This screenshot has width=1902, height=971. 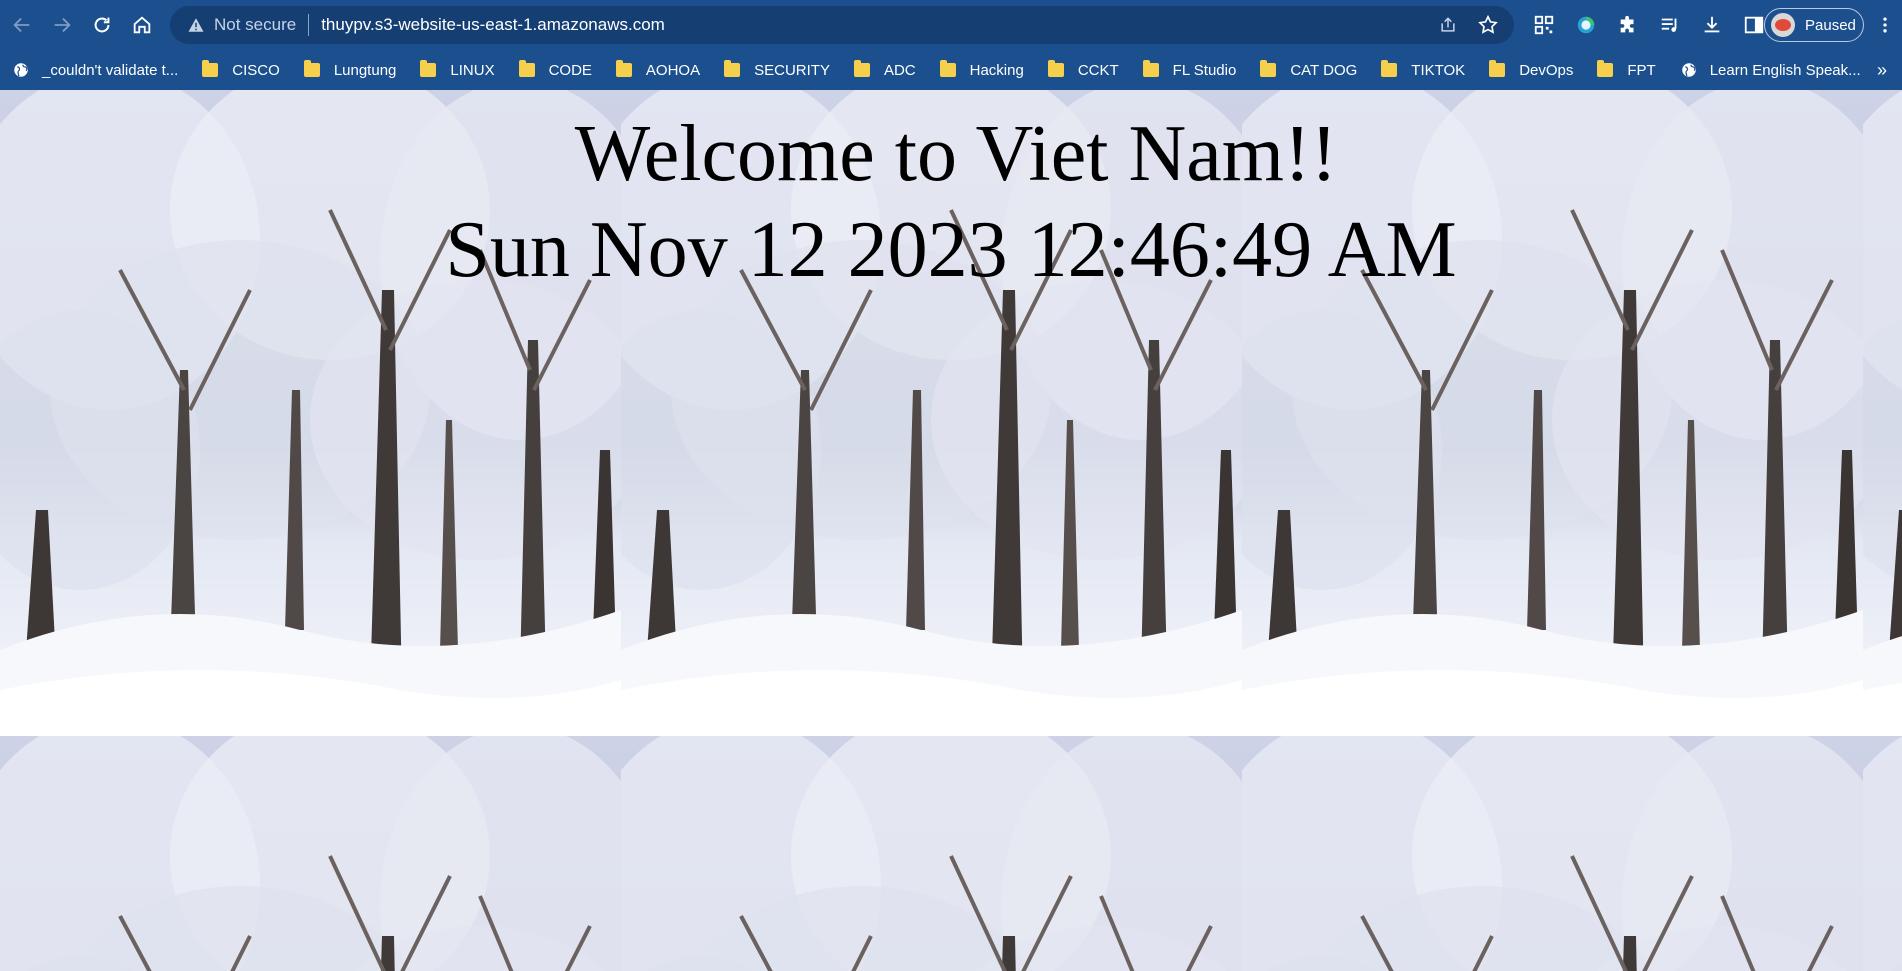 What do you see at coordinates (673, 70) in the screenshot?
I see `bookmark-label: AOHOA` at bounding box center [673, 70].